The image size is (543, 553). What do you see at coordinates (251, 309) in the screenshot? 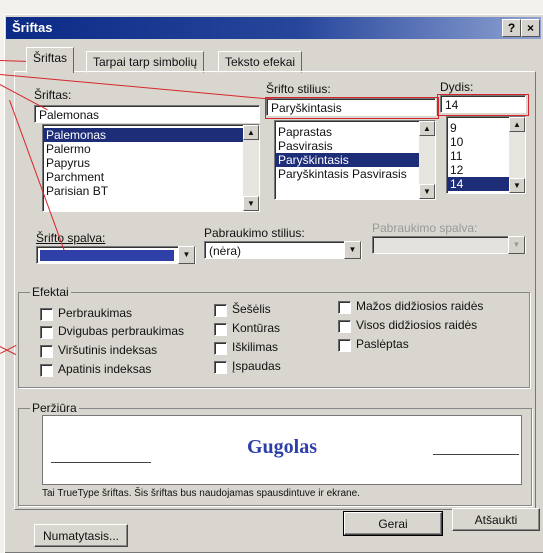
I see `shadow-label: Šešėlis` at bounding box center [251, 309].